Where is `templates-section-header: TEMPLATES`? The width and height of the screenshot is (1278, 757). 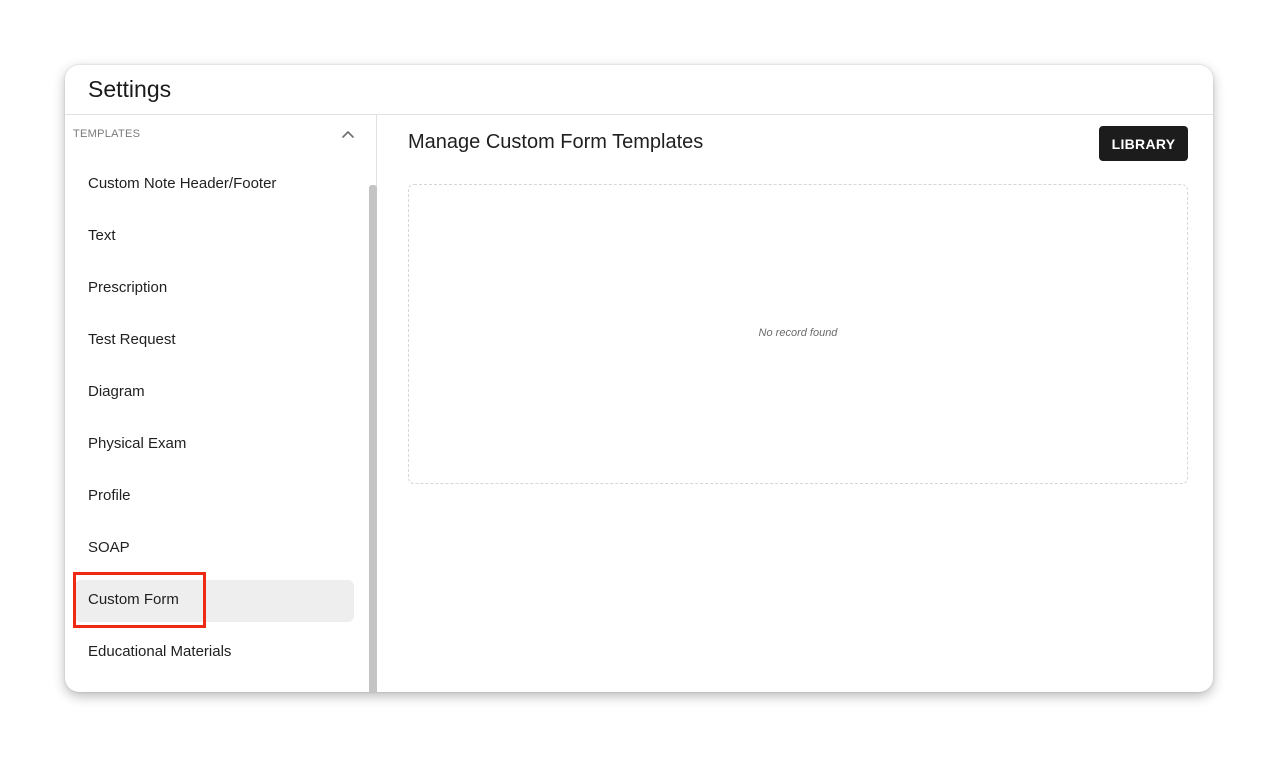
templates-section-header: TEMPLATES is located at coordinates (215, 135).